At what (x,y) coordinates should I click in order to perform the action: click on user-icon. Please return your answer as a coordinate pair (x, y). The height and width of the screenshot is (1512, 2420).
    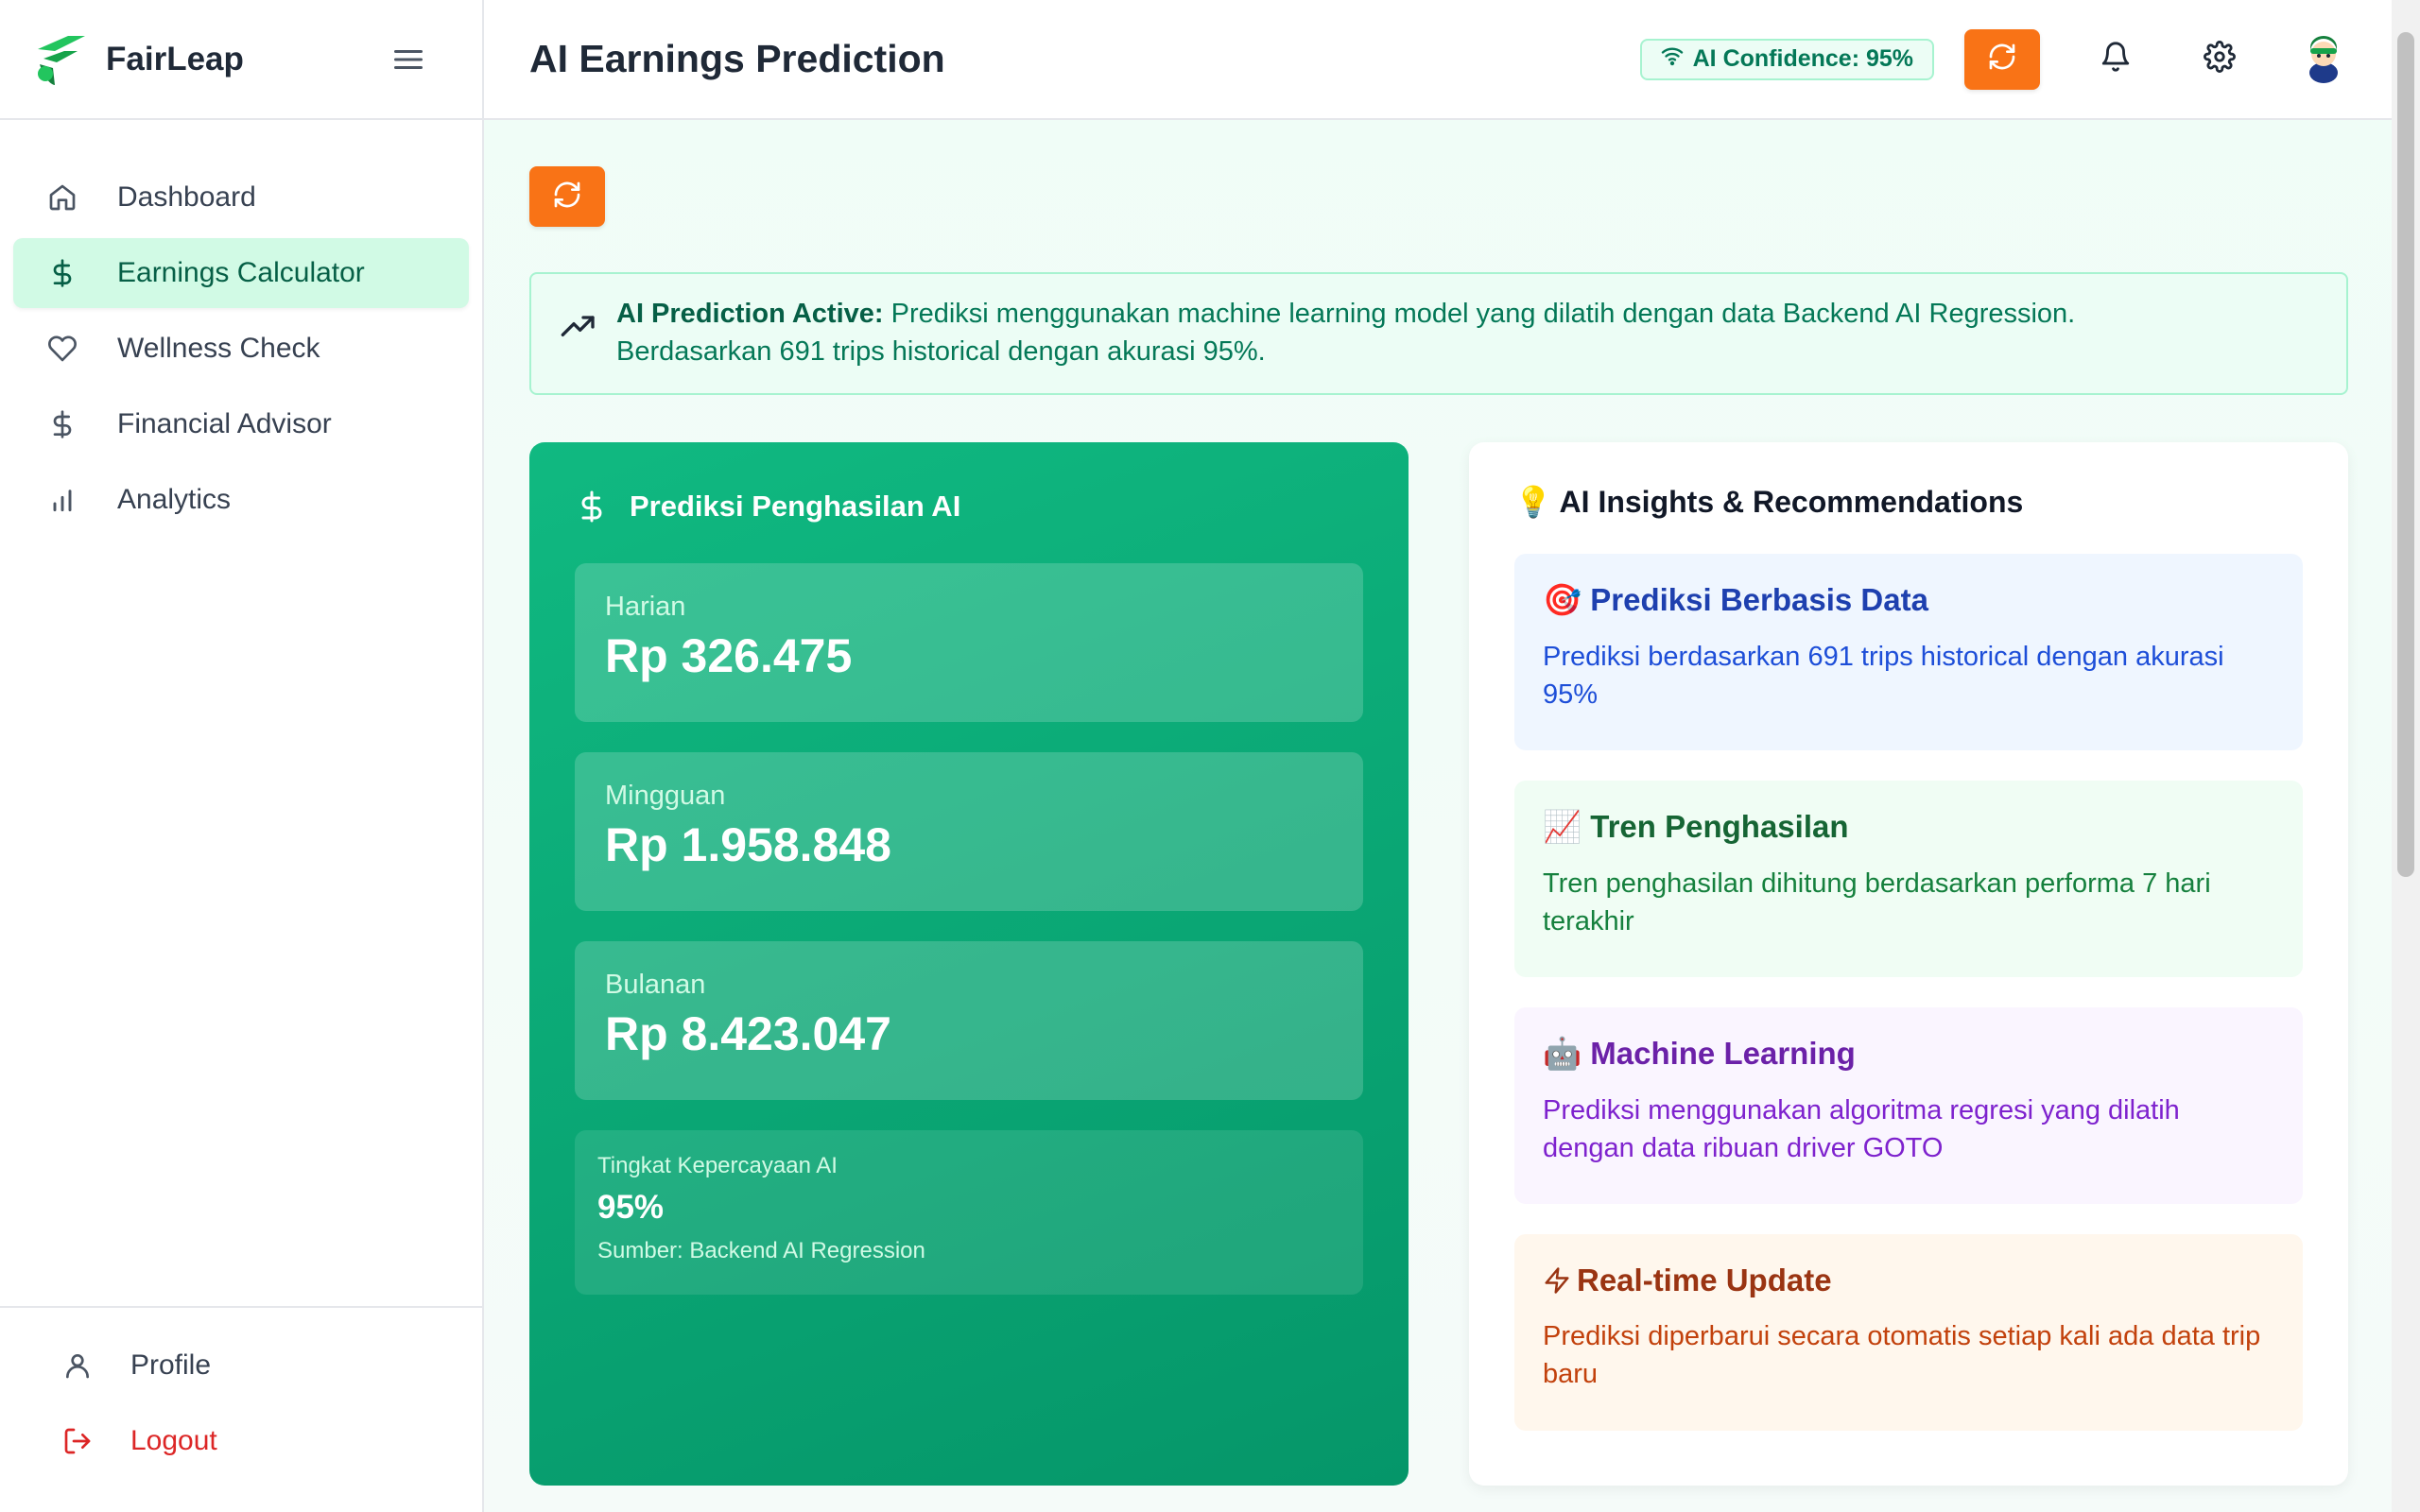
    Looking at the image, I should click on (77, 1365).